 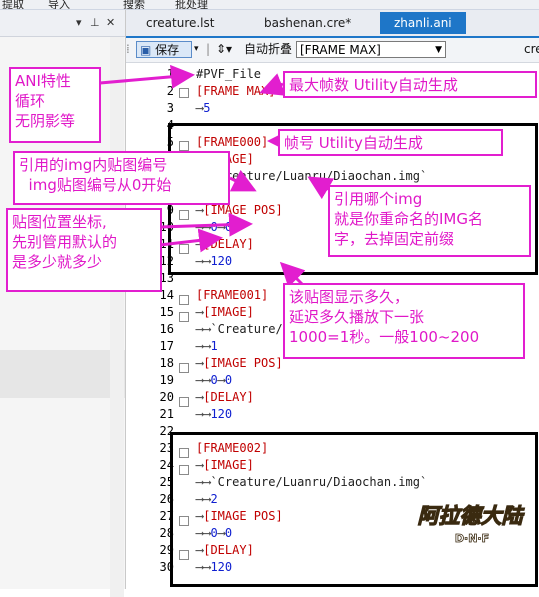 What do you see at coordinates (239, 363) in the screenshot?
I see `code-line-18: ⟶[IMAGE POS]` at bounding box center [239, 363].